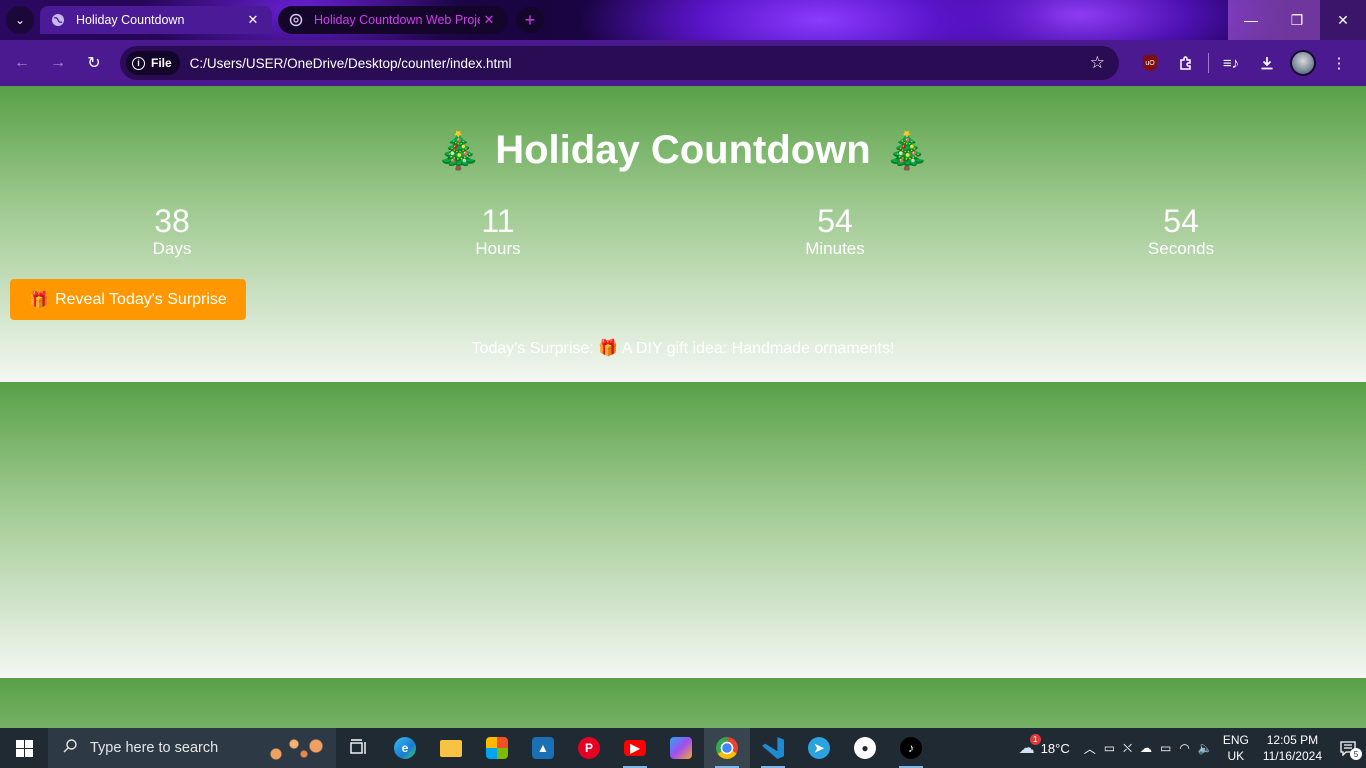  Describe the element at coordinates (22, 63) in the screenshot. I see `back-arrow-icon: ←` at that location.